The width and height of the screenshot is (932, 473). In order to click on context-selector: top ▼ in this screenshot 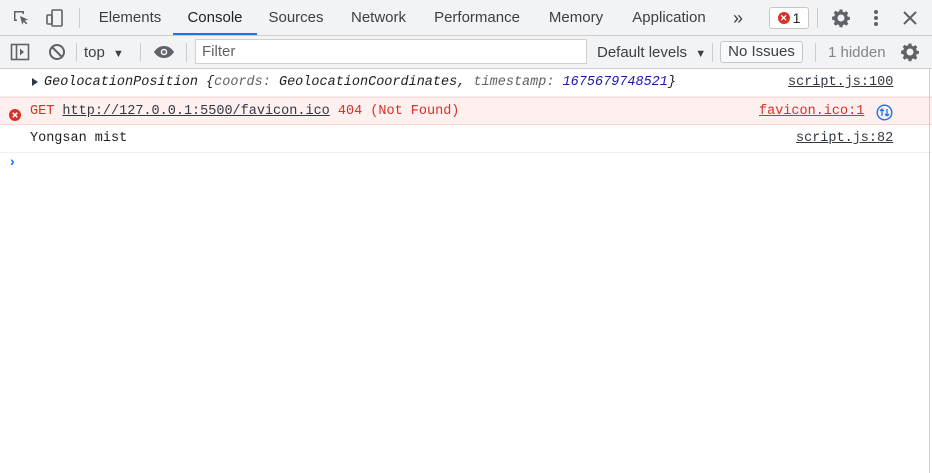, I will do `click(104, 52)`.